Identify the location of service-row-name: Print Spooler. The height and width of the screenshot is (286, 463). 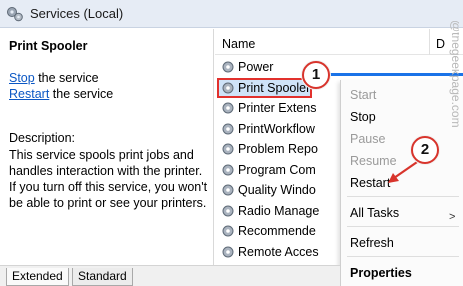
(274, 87).